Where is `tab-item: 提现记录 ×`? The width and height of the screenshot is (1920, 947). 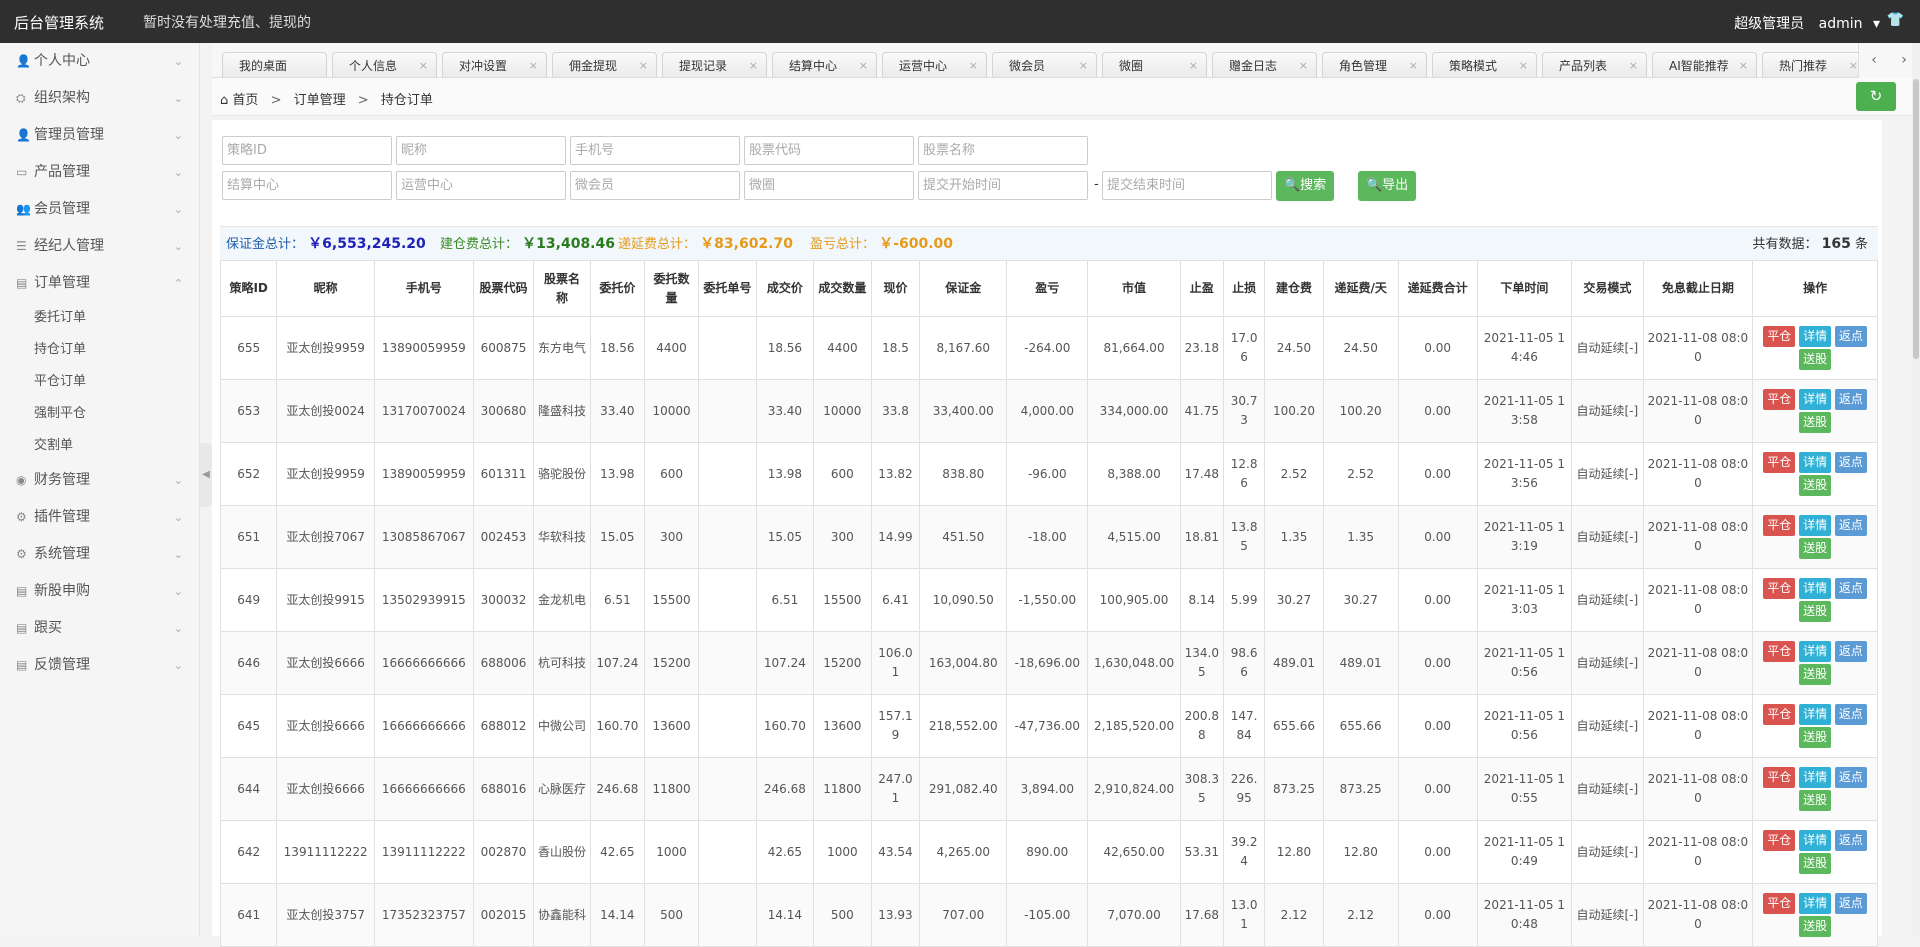 tab-item: 提现记录 × is located at coordinates (714, 64).